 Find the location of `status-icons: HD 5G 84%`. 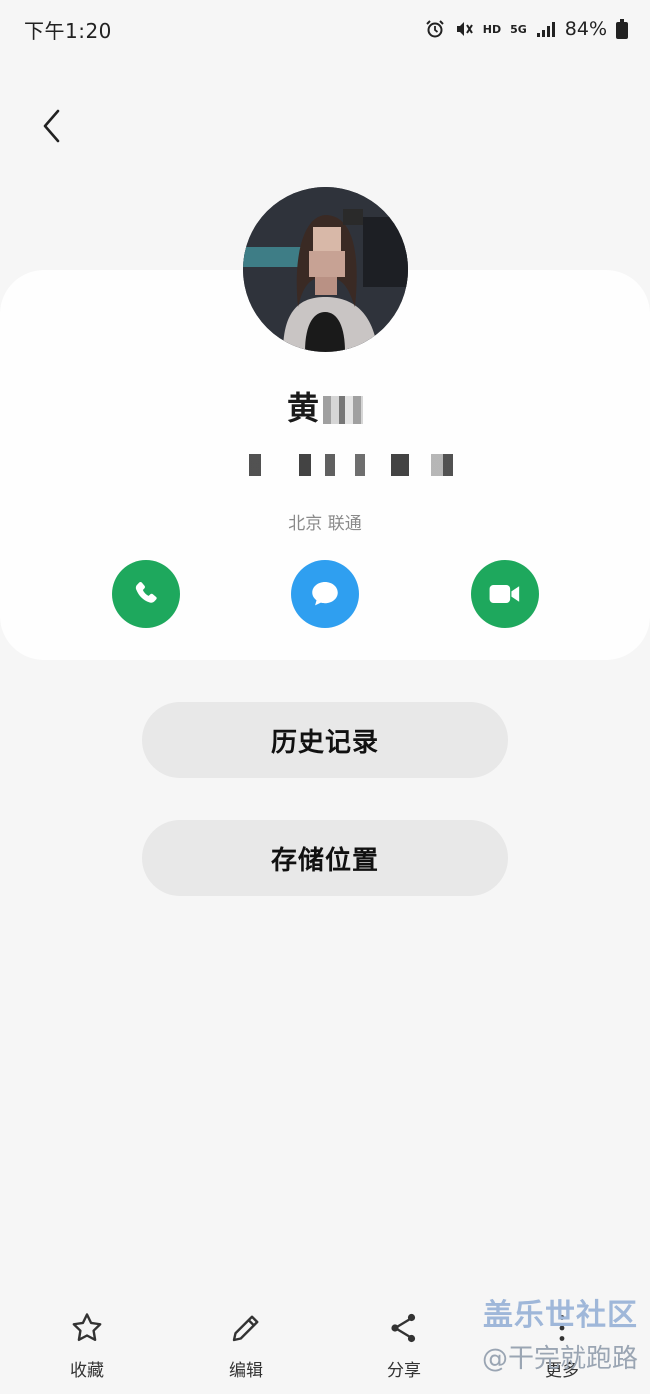

status-icons: HD 5G 84% is located at coordinates (526, 29).